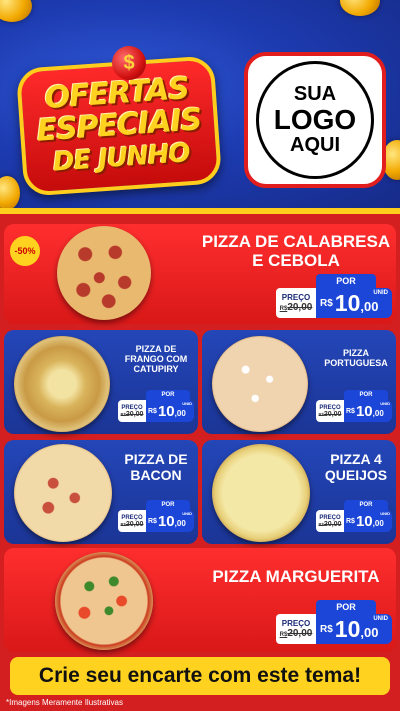 This screenshot has height=711, width=400. I want to click on product-name: PIZZA 4 QUEIJOS, so click(356, 467).